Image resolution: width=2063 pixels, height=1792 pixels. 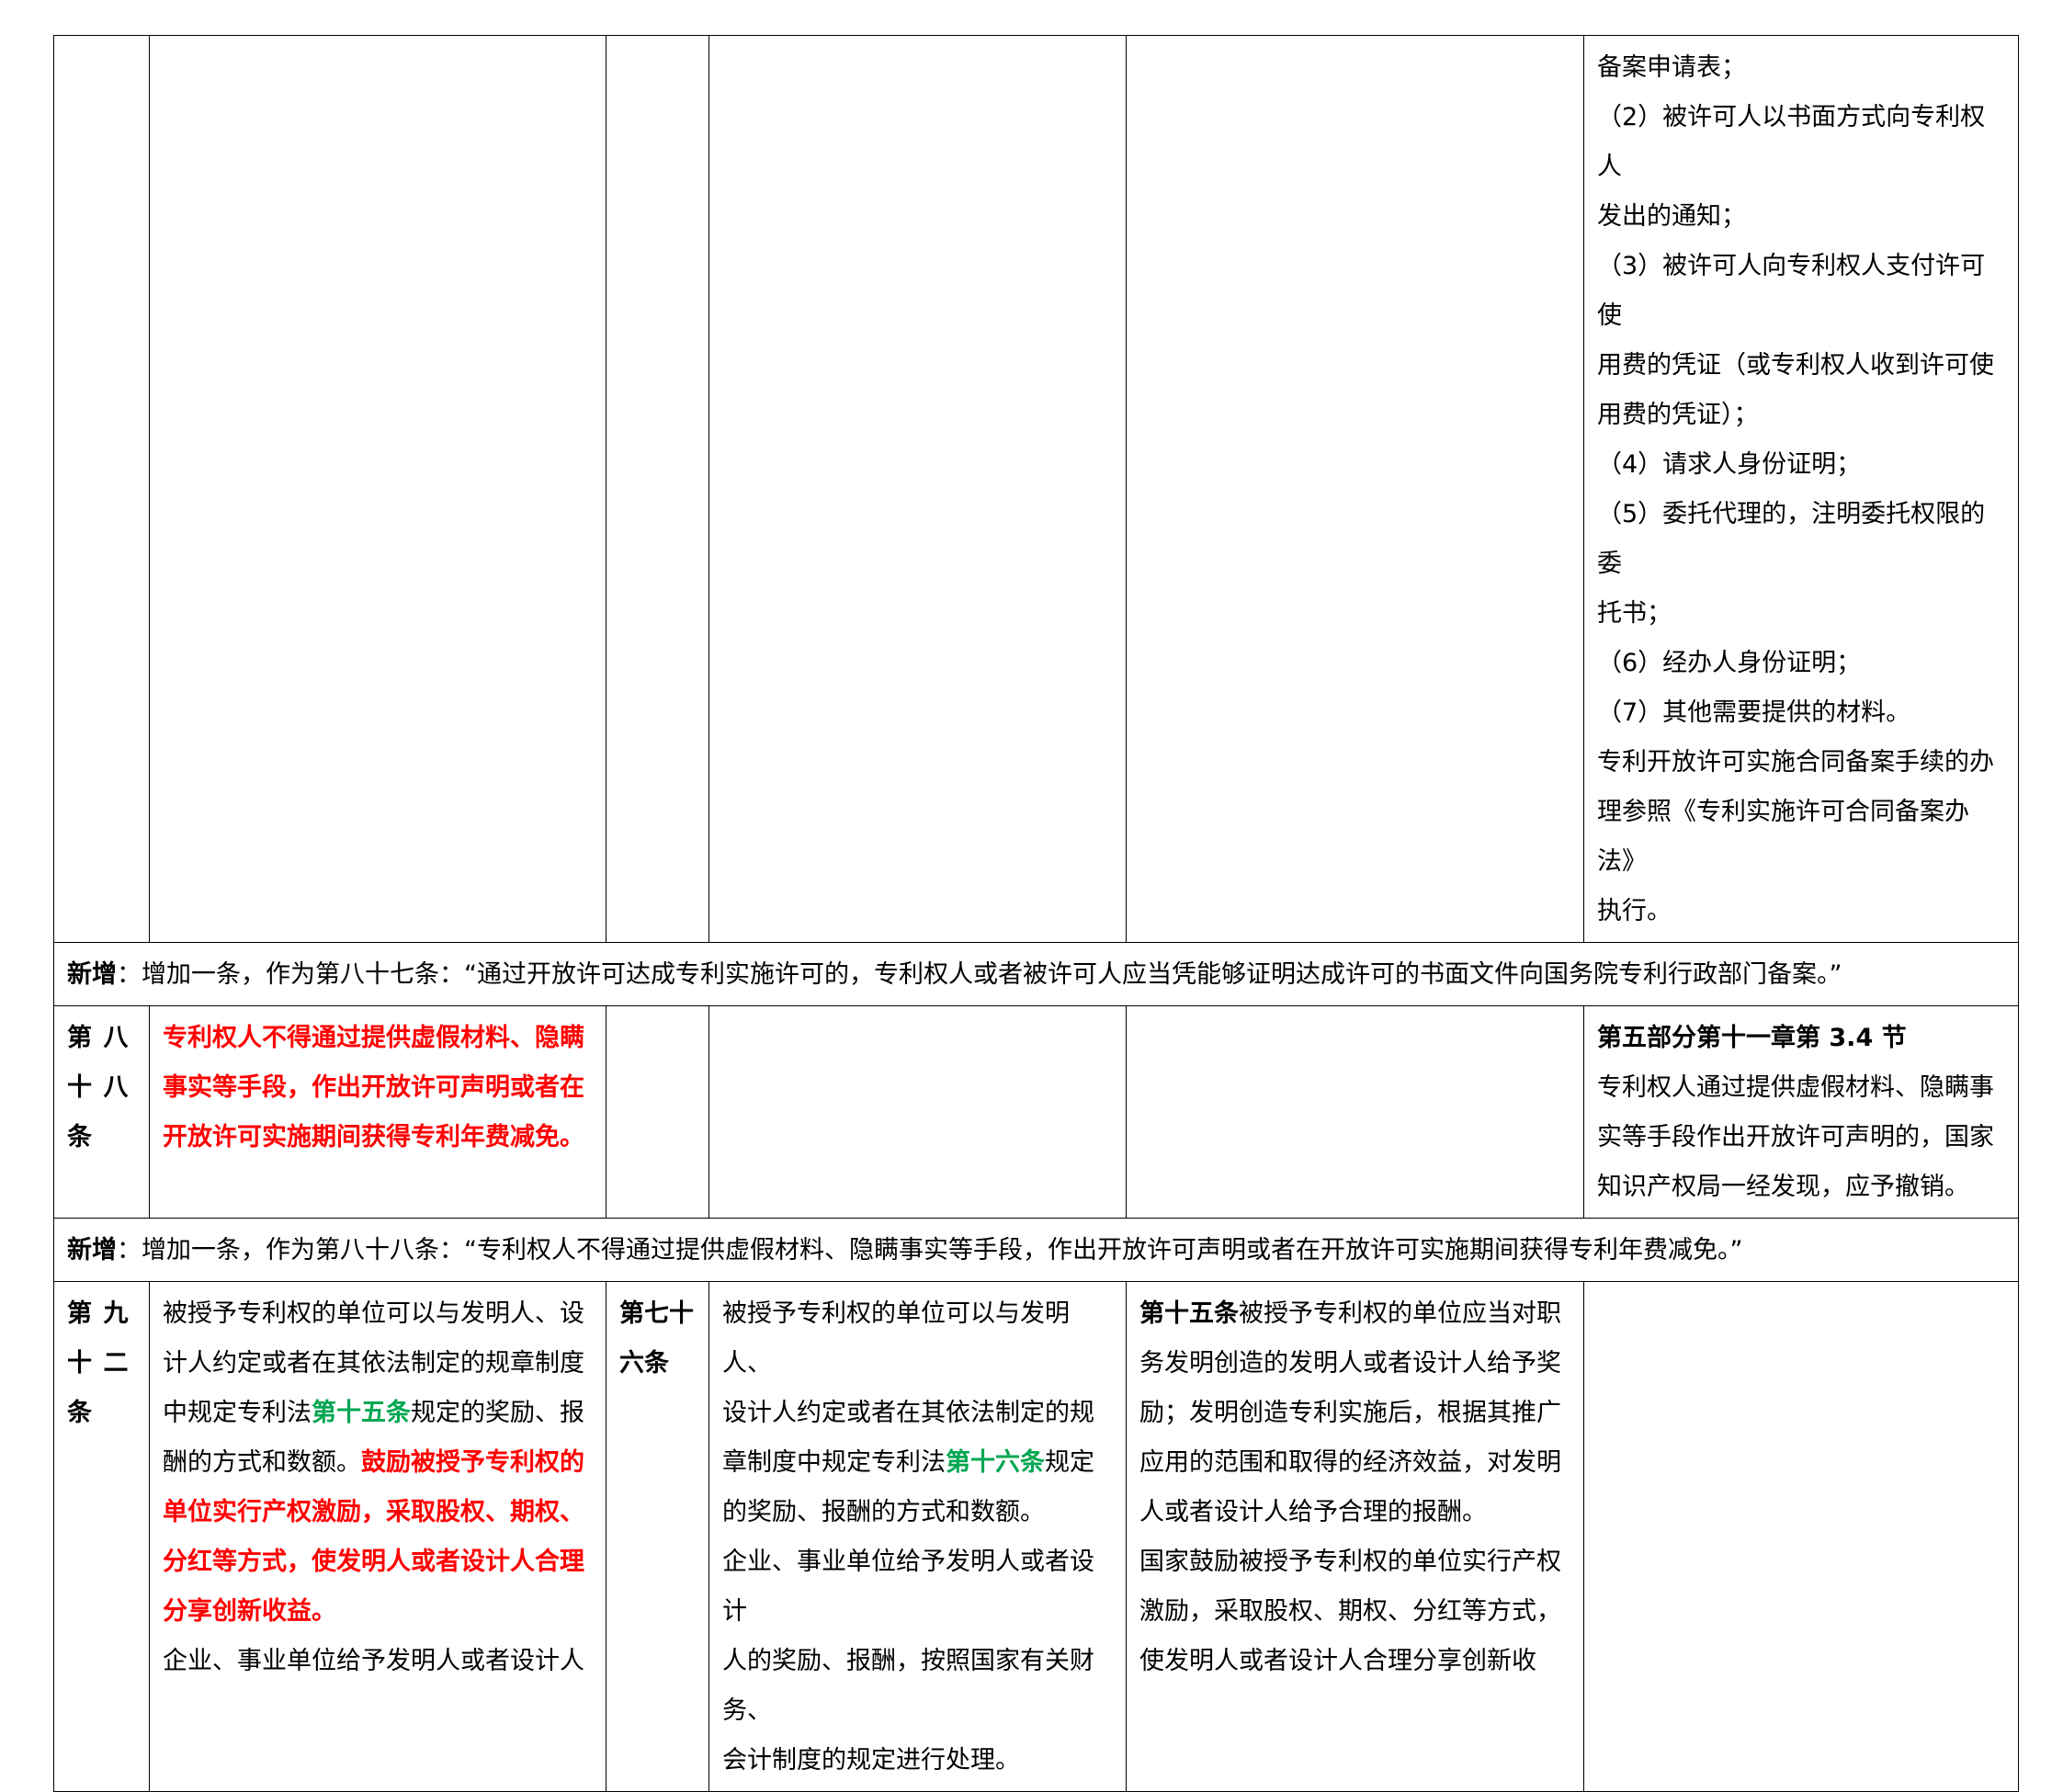 I want to click on text-line: 中规定专利法第十五条规定的奖励、报, so click(x=378, y=1413).